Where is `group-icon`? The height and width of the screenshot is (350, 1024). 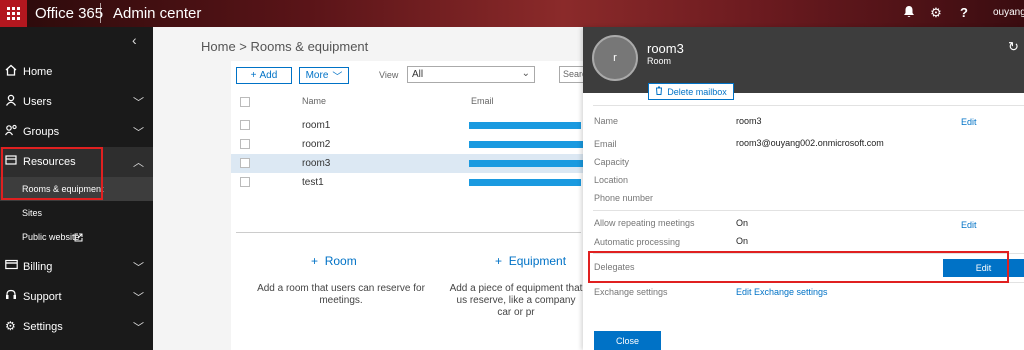
group-icon is located at coordinates (11, 131).